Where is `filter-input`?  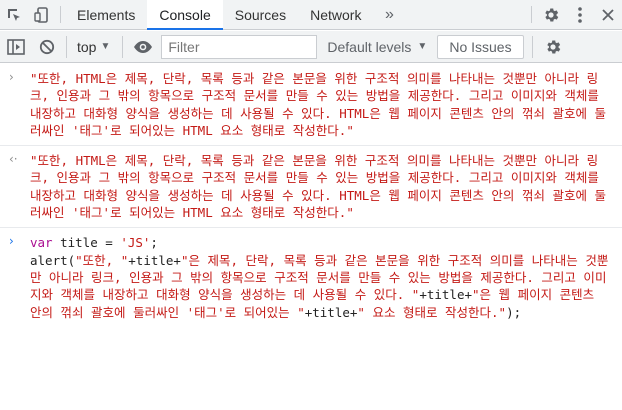
filter-input is located at coordinates (239, 46).